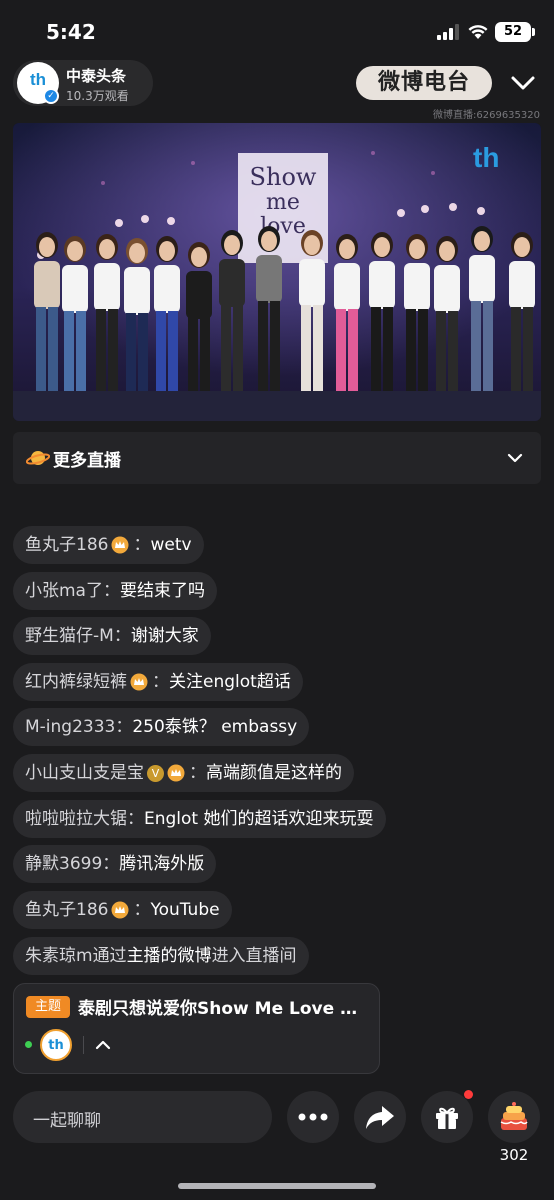  What do you see at coordinates (169, 956) in the screenshot?
I see `system-message-highlight: 主播的微博` at bounding box center [169, 956].